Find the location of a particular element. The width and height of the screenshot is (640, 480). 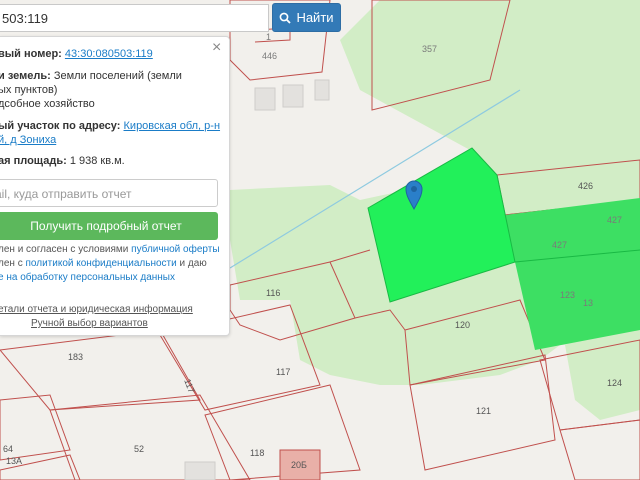

close-icon: × is located at coordinates (216, 48).